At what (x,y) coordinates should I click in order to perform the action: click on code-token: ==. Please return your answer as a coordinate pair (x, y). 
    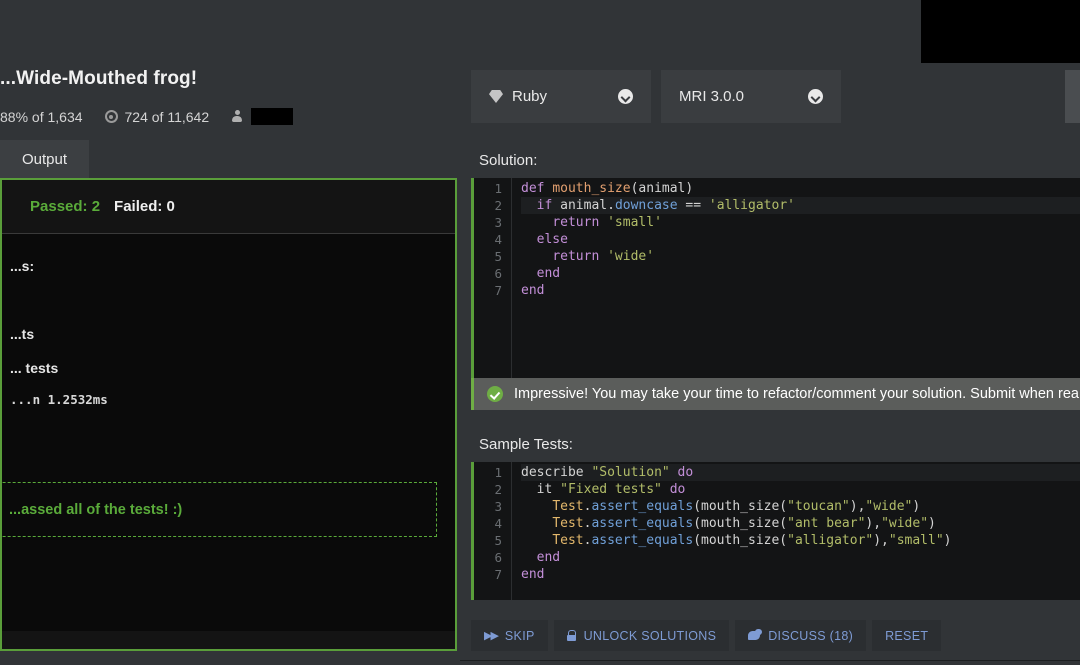
    Looking at the image, I should click on (693, 205).